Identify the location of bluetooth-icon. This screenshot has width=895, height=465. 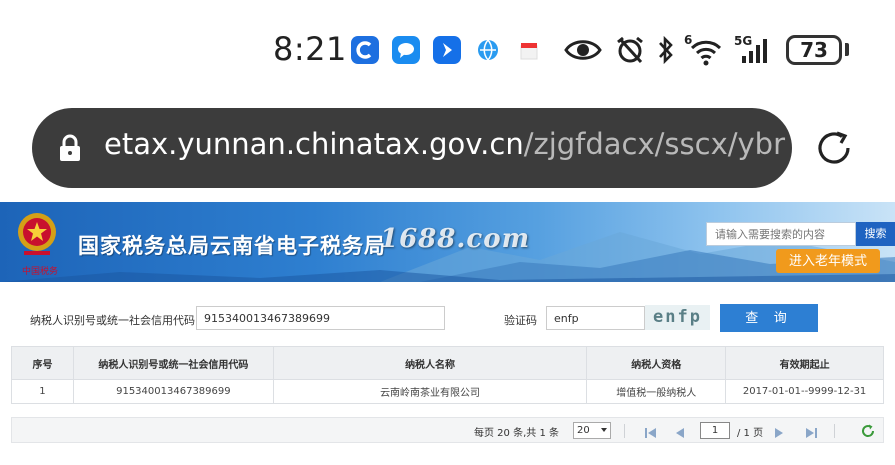
(666, 50).